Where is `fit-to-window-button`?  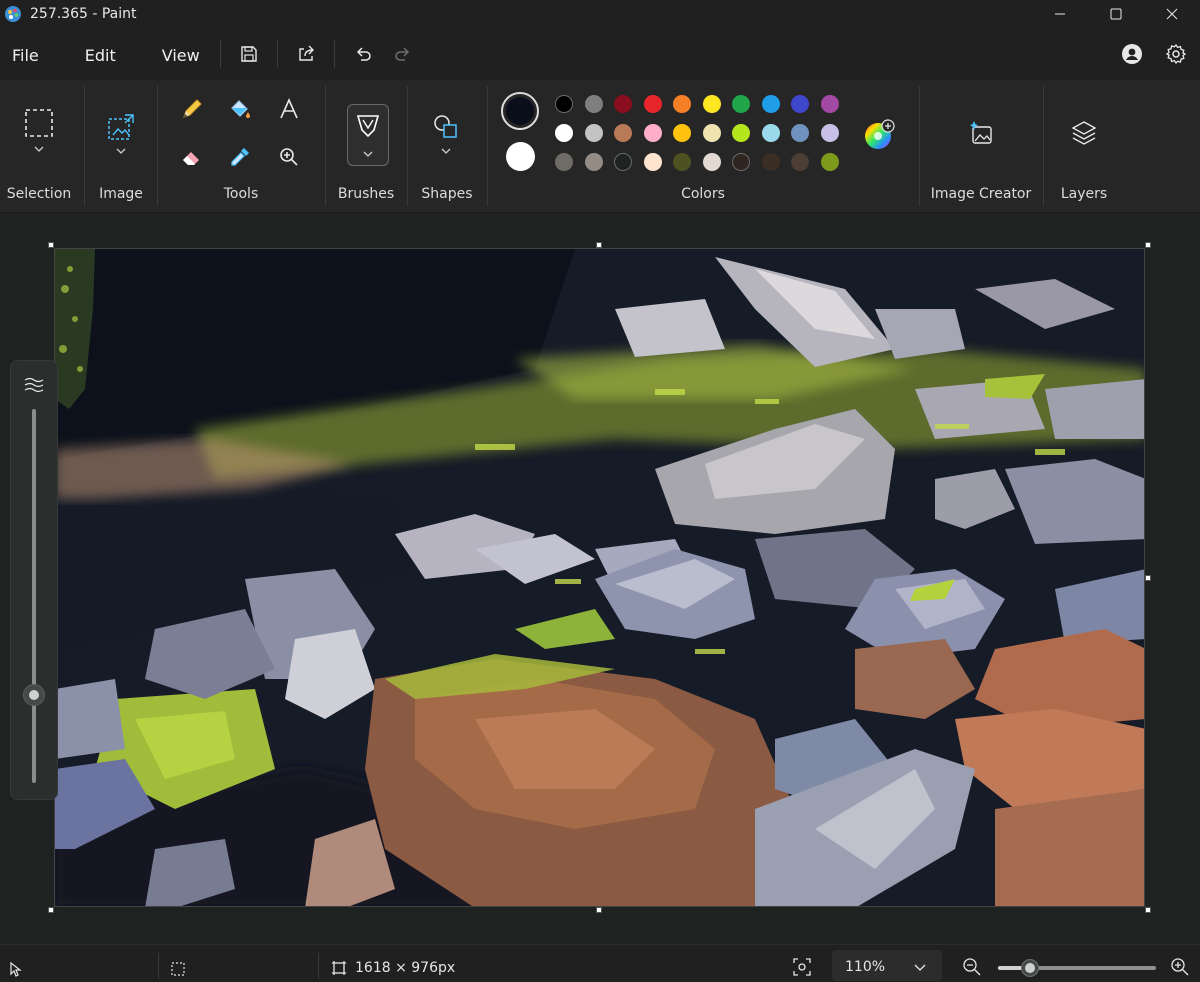 fit-to-window-button is located at coordinates (803, 968).